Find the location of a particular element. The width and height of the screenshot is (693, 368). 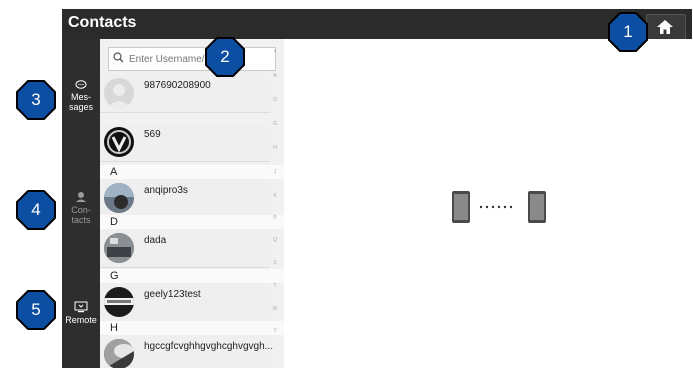

list-item: 987690208900 is located at coordinates (185, 93).